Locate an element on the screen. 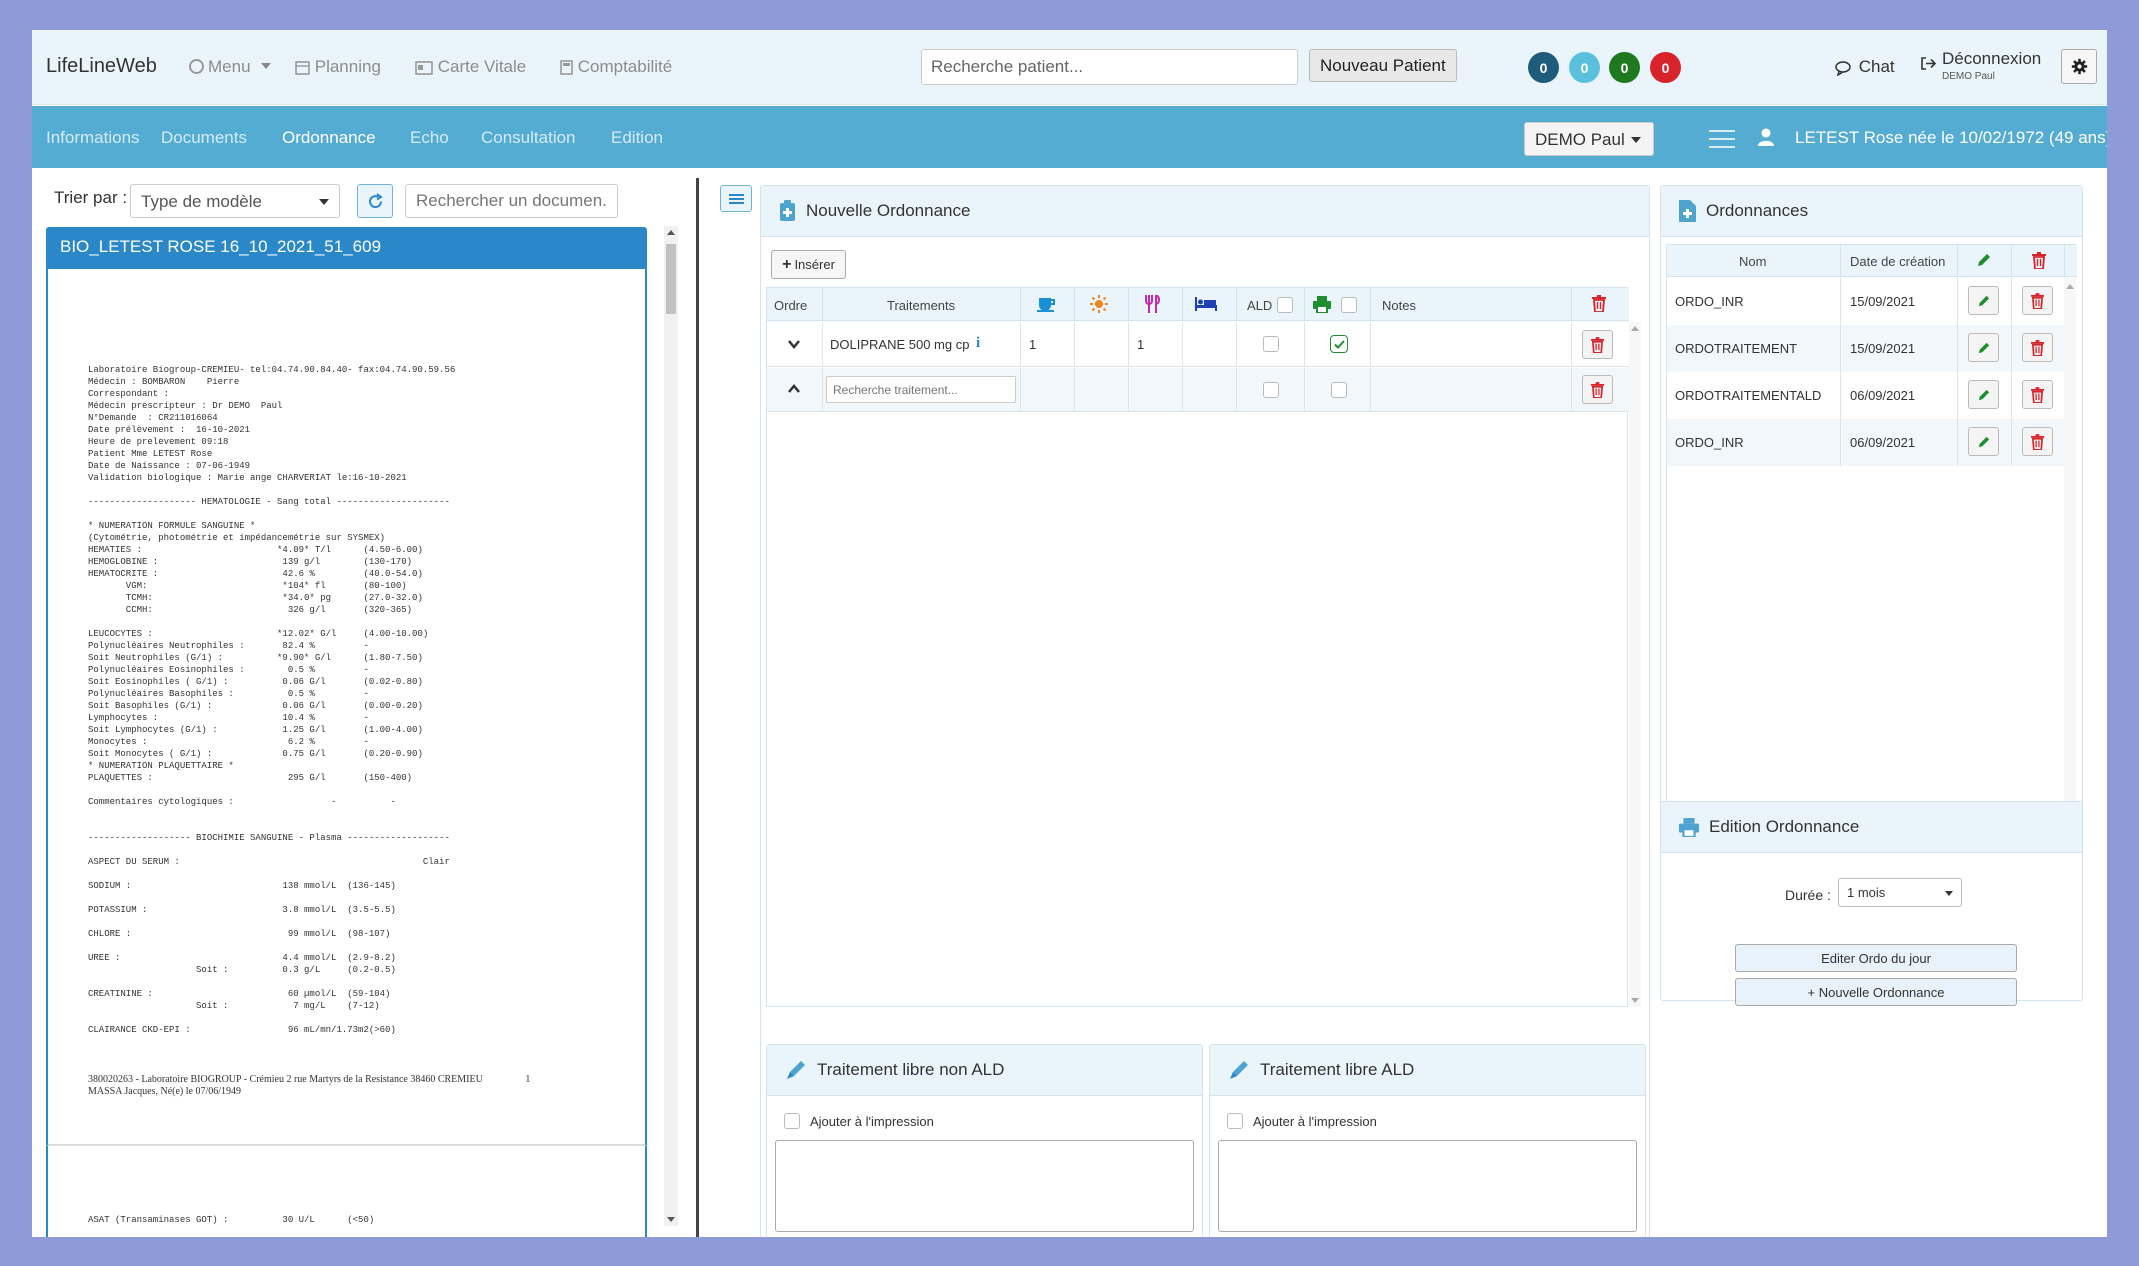 The image size is (2139, 1266). nav-comptabilite: Comptabilité is located at coordinates (616, 67).